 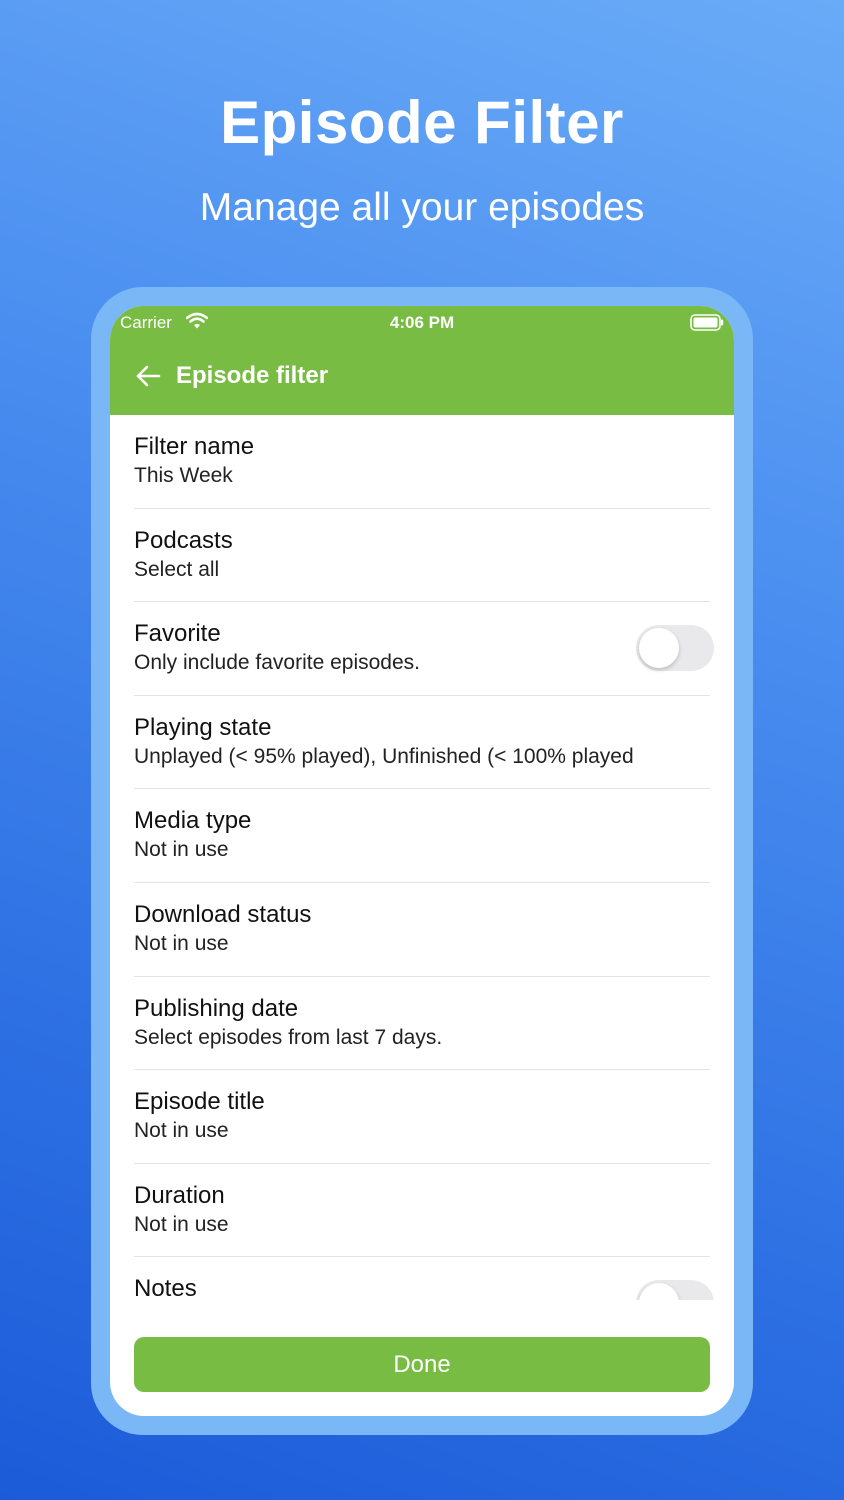 I want to click on row-title: Publishing date, so click(x=216, y=1008).